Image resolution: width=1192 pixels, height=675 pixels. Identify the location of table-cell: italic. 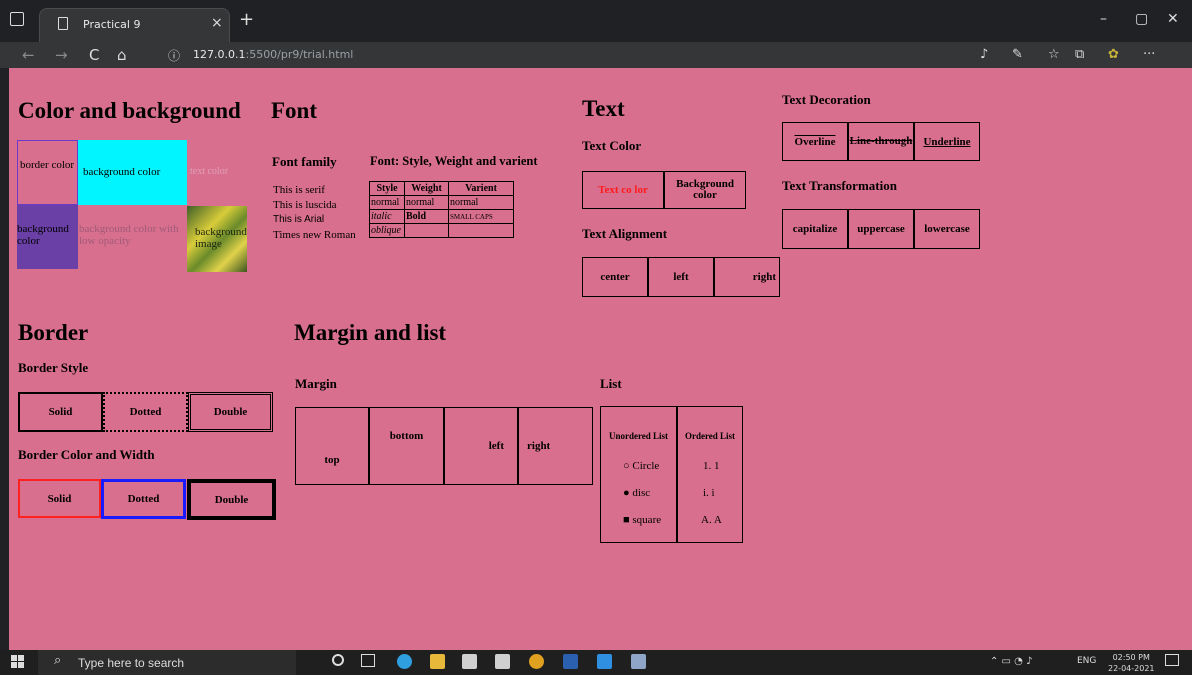
(387, 216).